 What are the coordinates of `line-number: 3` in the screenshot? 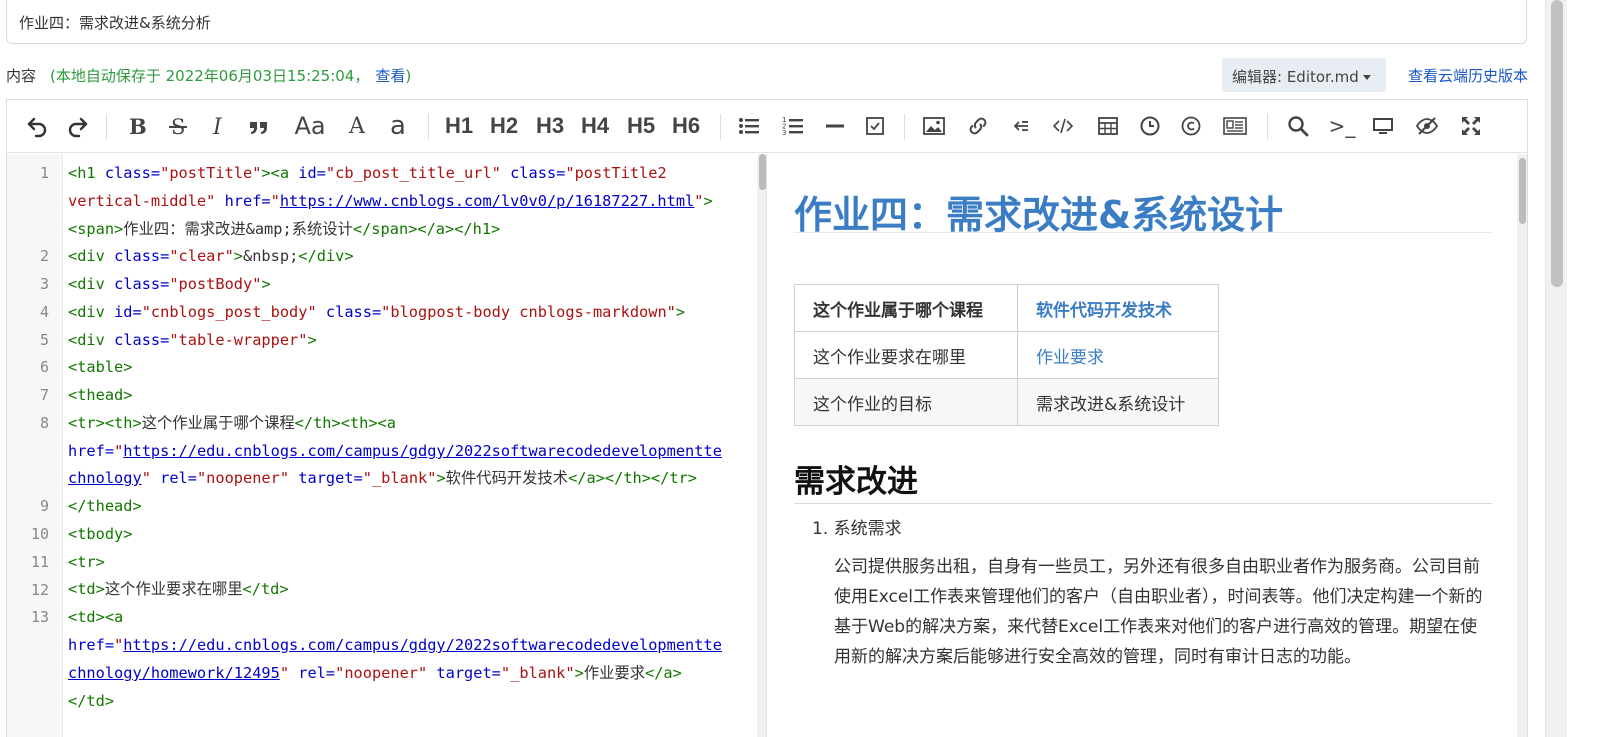 It's located at (44, 284).